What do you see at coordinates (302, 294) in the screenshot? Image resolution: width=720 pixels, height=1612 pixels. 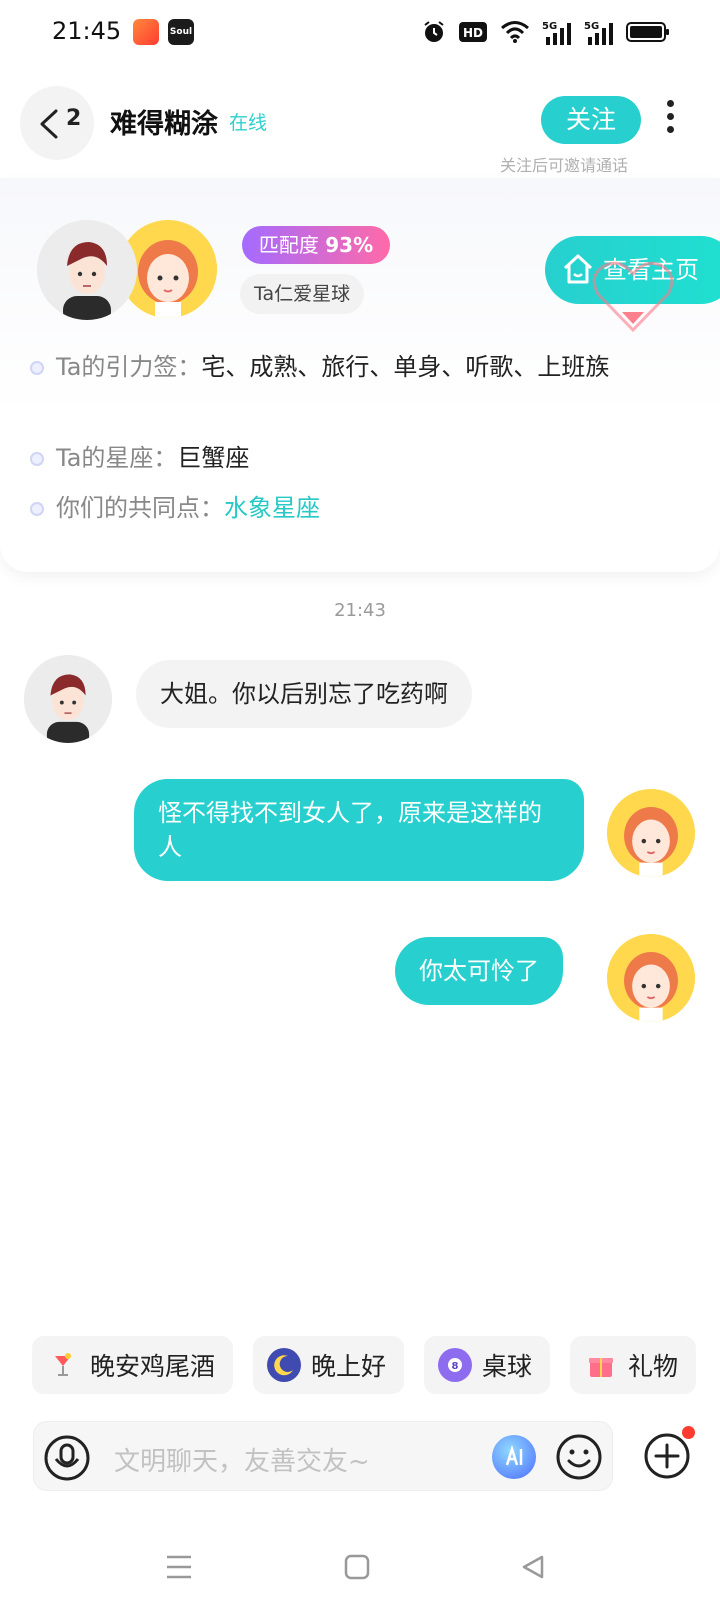 I see `planet-tag: Ta仁爱星球` at bounding box center [302, 294].